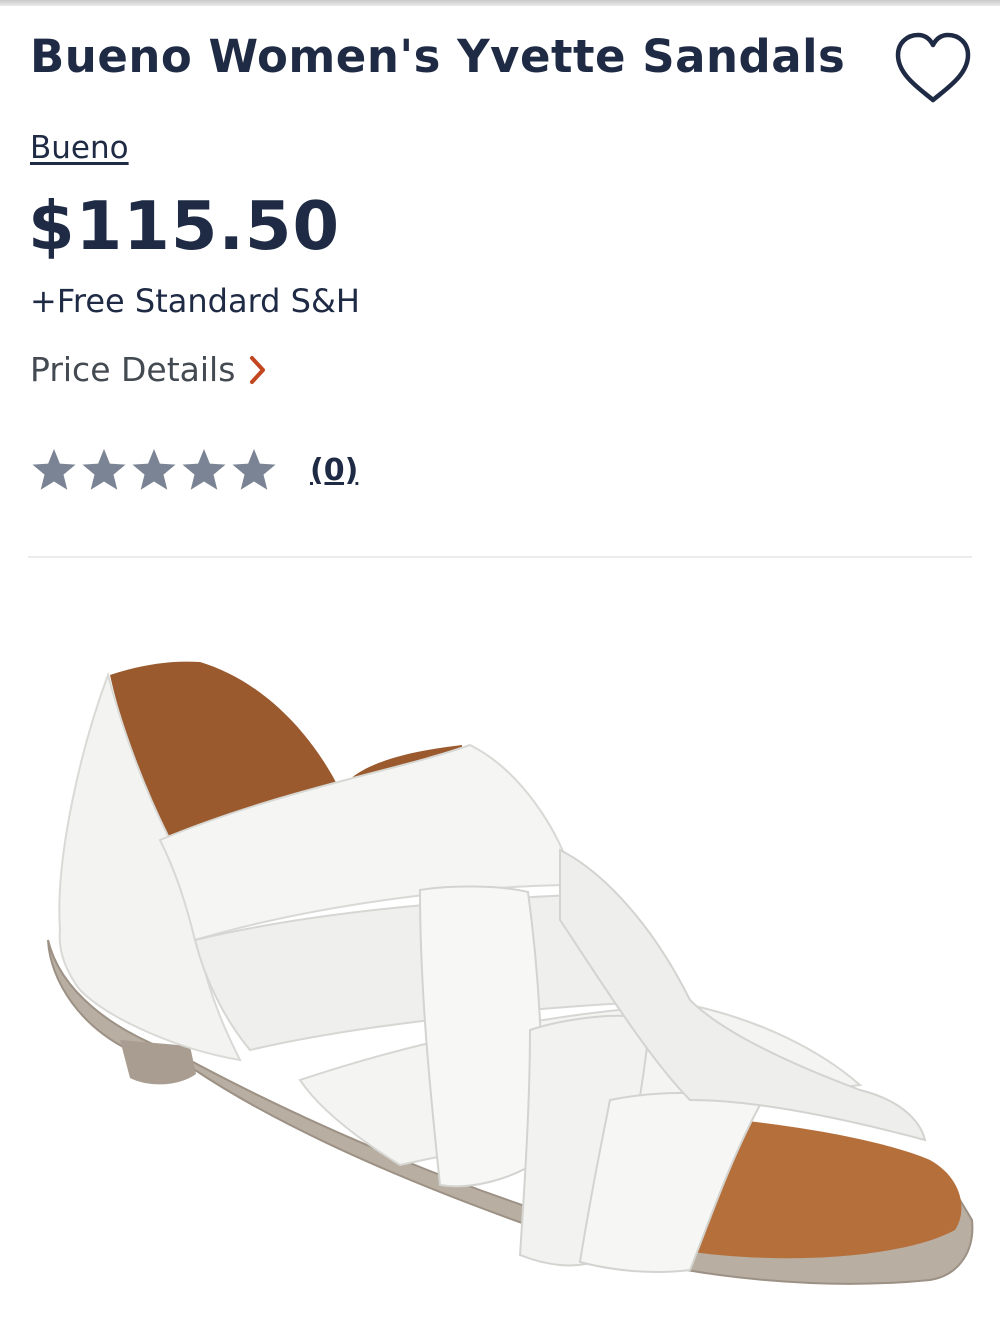 The image size is (1000, 1333). Describe the element at coordinates (195, 301) in the screenshot. I see `shipping-info: +Free Standard S&H` at that location.